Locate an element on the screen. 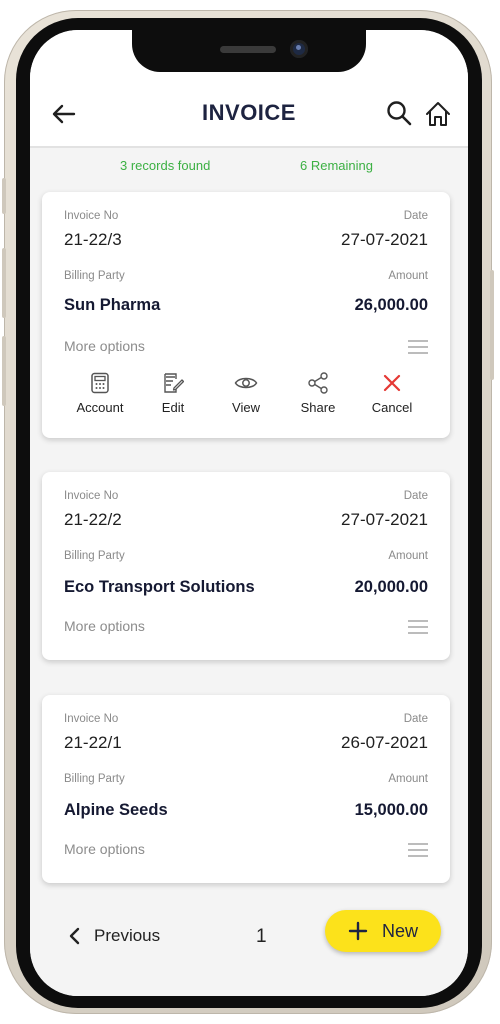  remaining-text: 6 Remaining is located at coordinates (336, 165).